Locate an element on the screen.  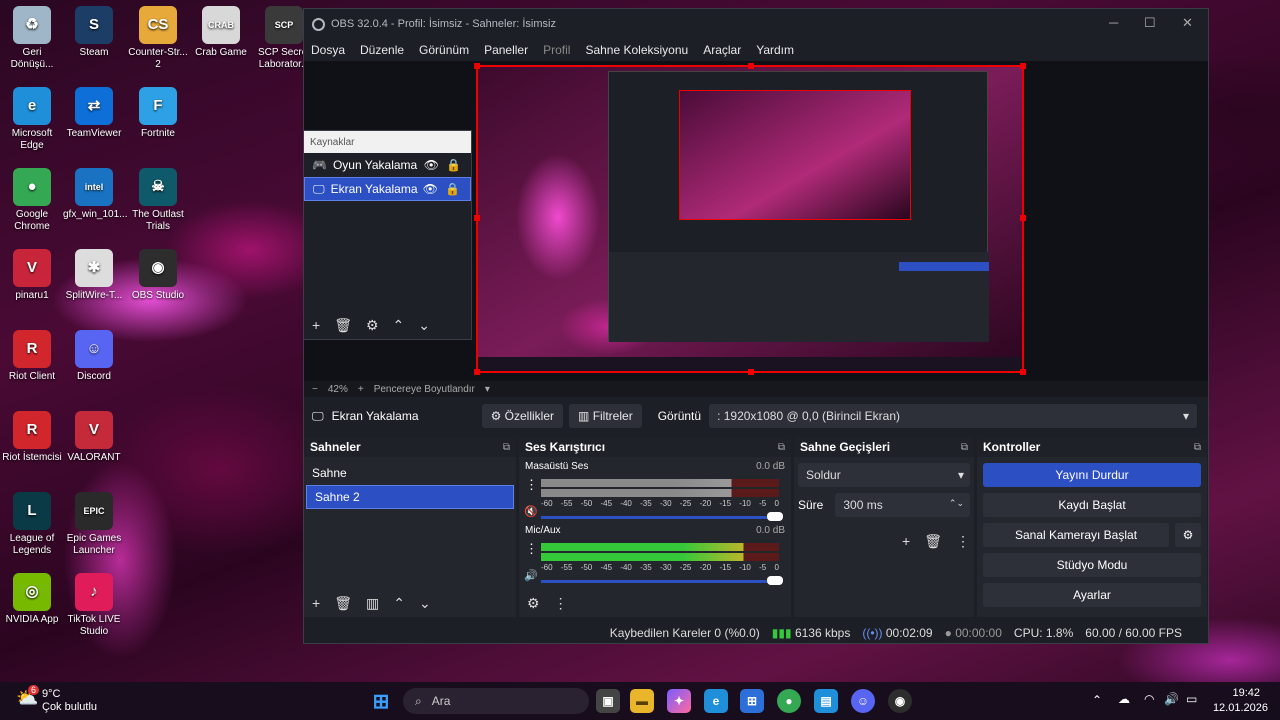
desktop-icon: ◉ OBS Studio is located at coordinates (158, 275).